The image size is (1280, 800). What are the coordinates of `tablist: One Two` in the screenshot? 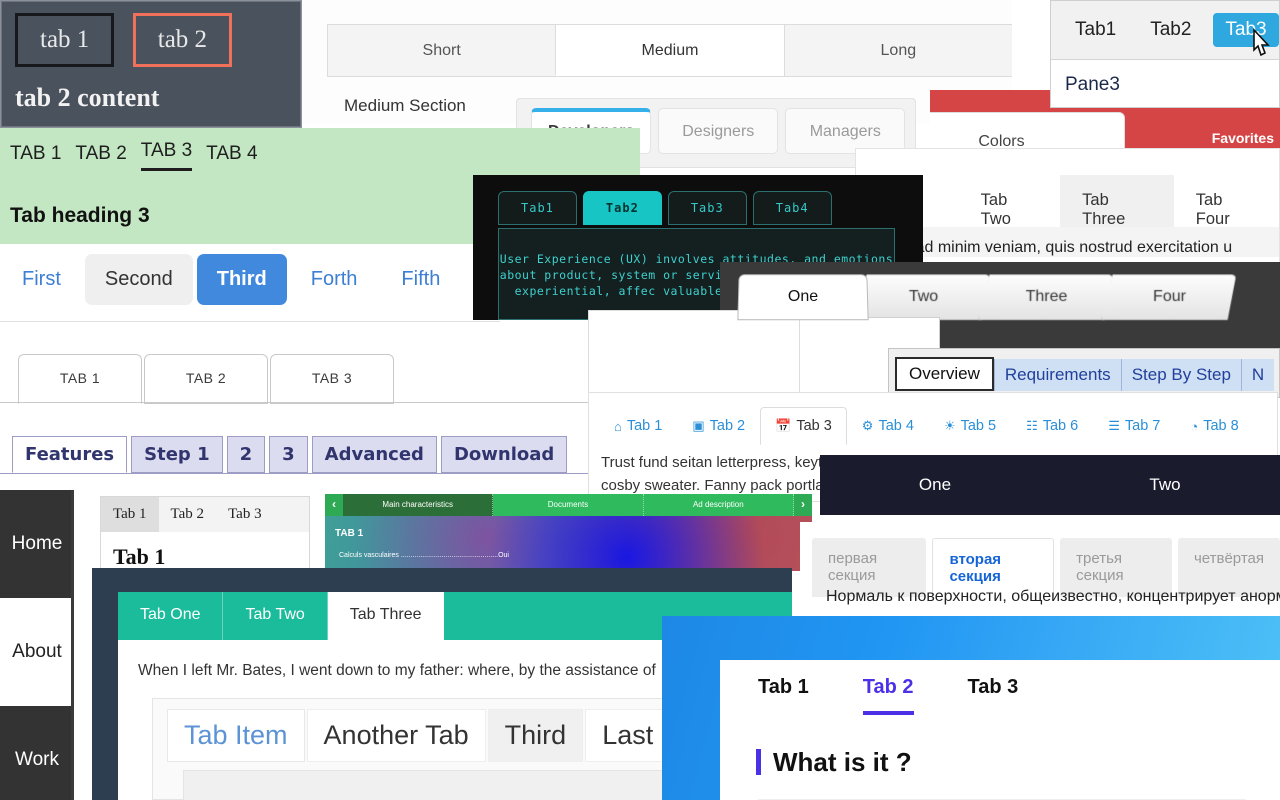 It's located at (1050, 485).